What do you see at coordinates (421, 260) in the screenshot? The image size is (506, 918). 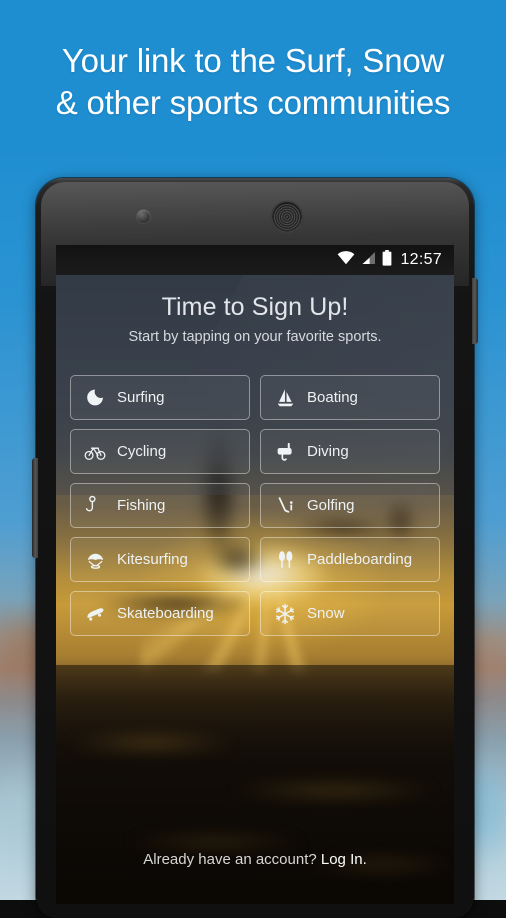 I see `status-bar-clock: 12:57` at bounding box center [421, 260].